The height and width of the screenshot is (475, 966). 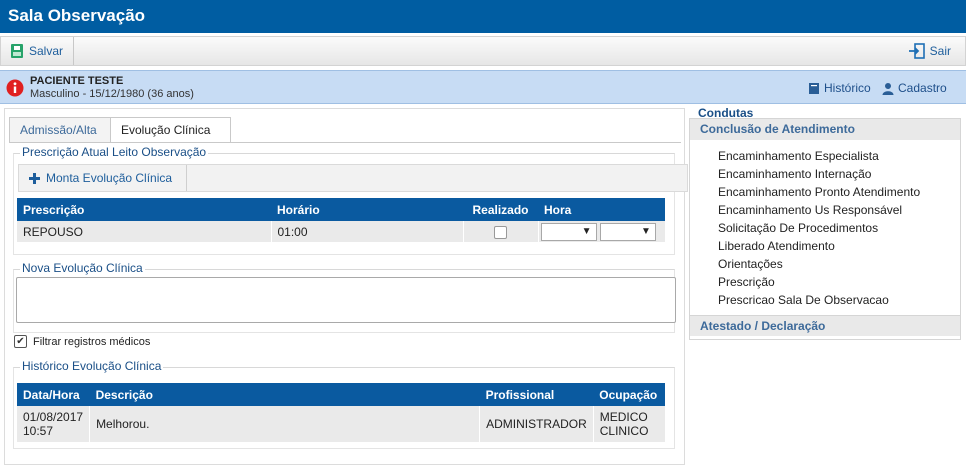 I want to click on table-row: REPOUSO 01:00 ▼ ▼, so click(x=341, y=231).